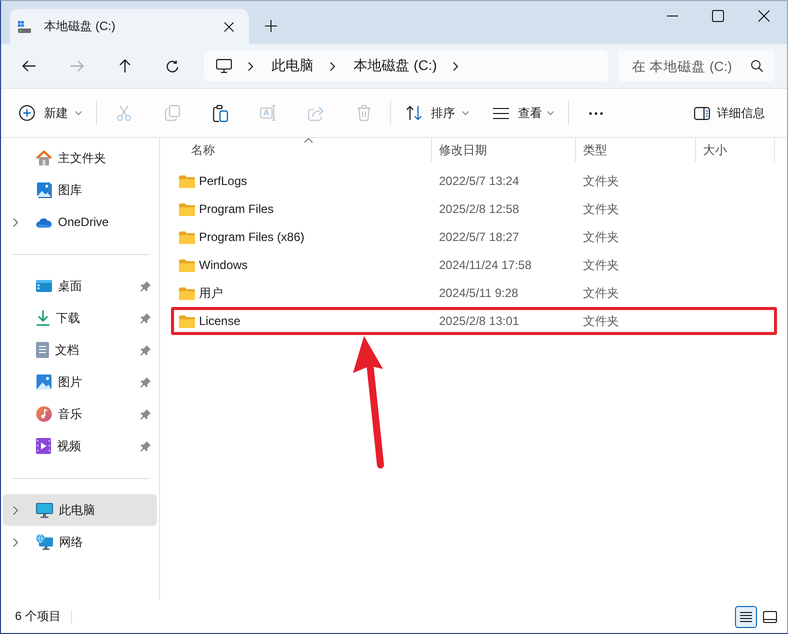 This screenshot has width=788, height=634. I want to click on refresh-icon, so click(173, 66).